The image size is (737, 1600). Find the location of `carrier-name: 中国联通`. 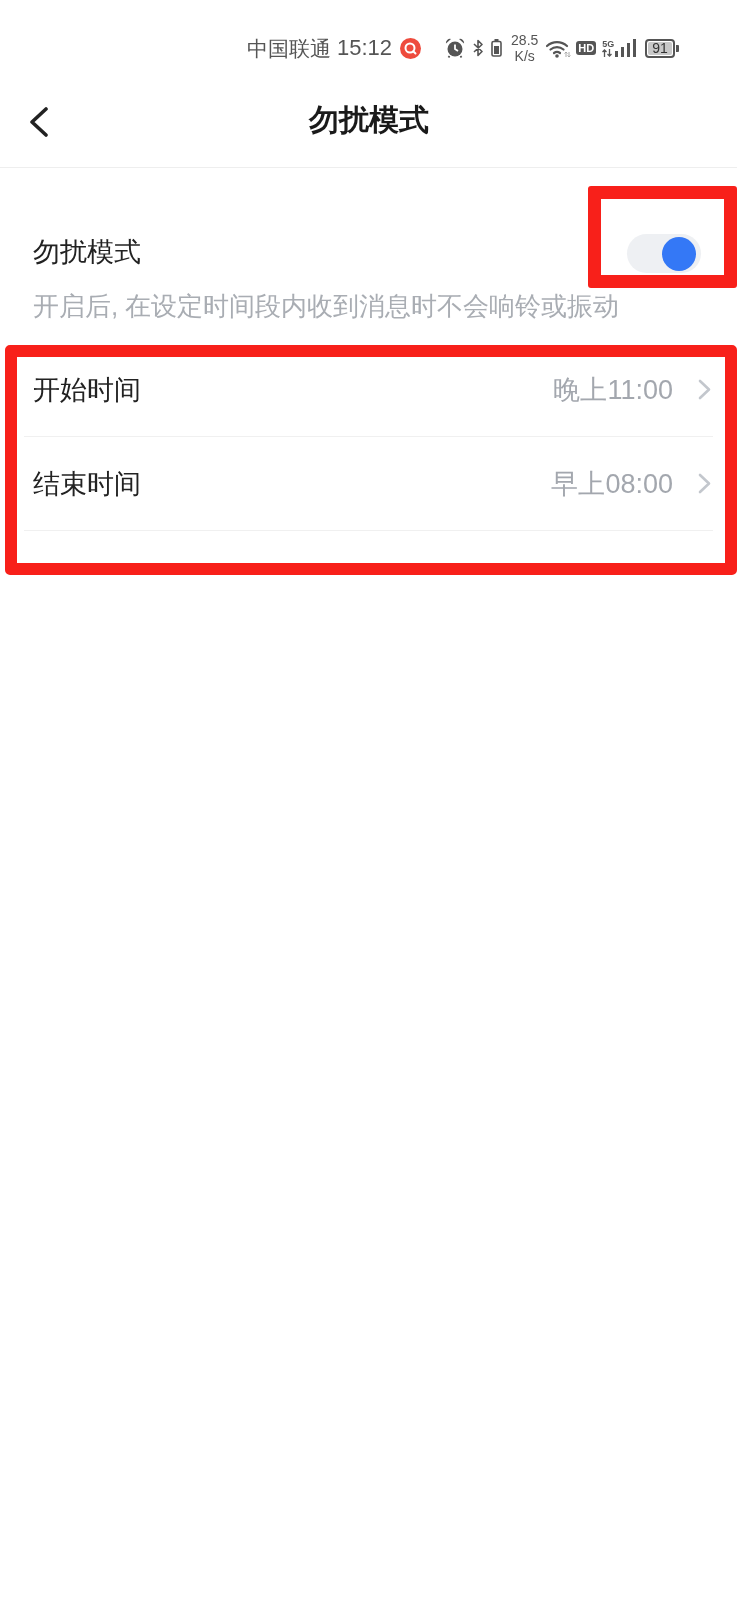

carrier-name: 中国联通 is located at coordinates (289, 48).